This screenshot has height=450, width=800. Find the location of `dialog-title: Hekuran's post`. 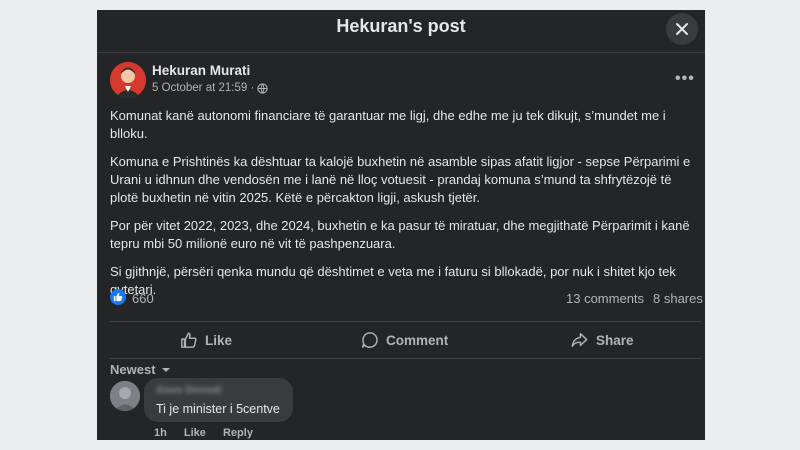

dialog-title: Hekuran's post is located at coordinates (401, 26).